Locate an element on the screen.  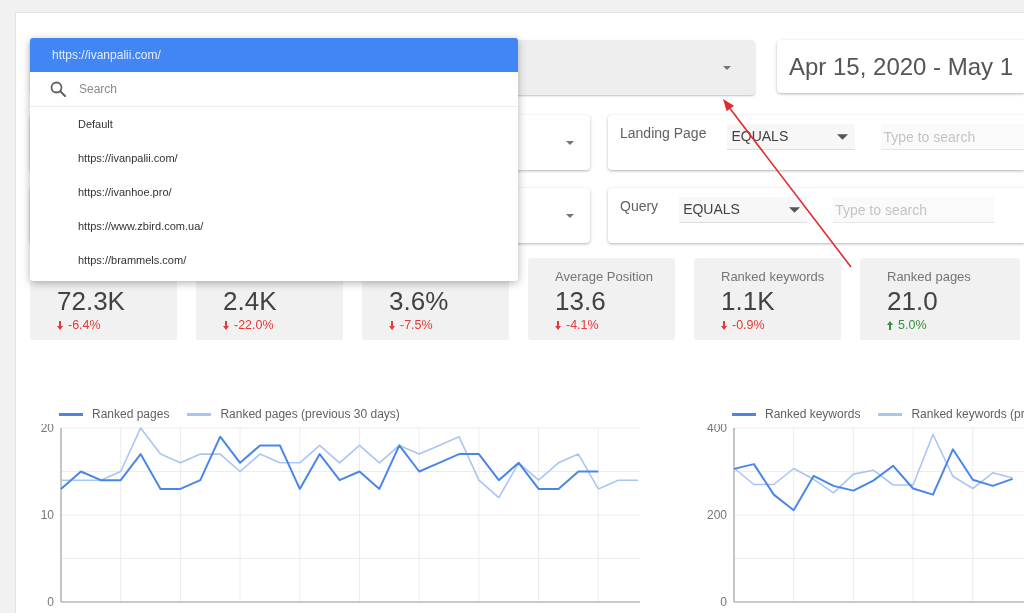
menu-item: Default is located at coordinates (274, 124).